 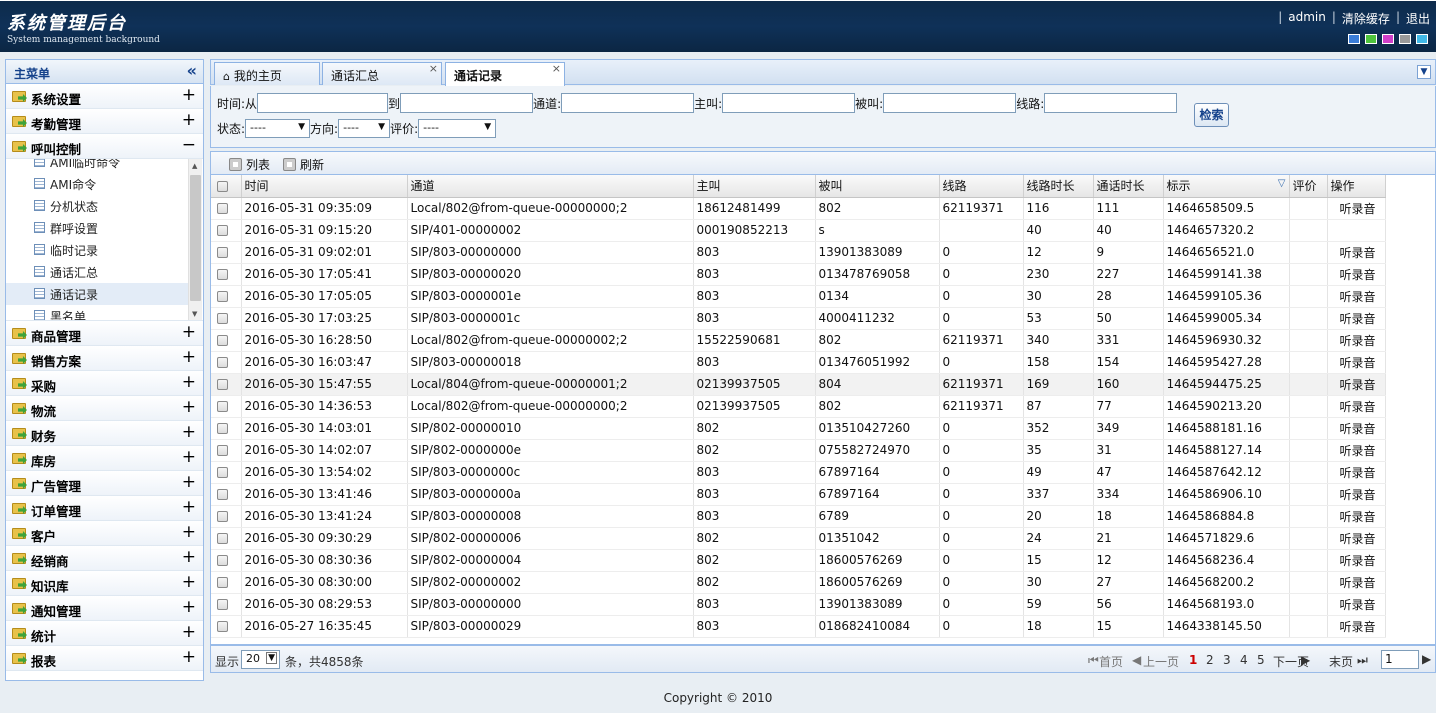 What do you see at coordinates (1111, 103) in the screenshot?
I see `line-input` at bounding box center [1111, 103].